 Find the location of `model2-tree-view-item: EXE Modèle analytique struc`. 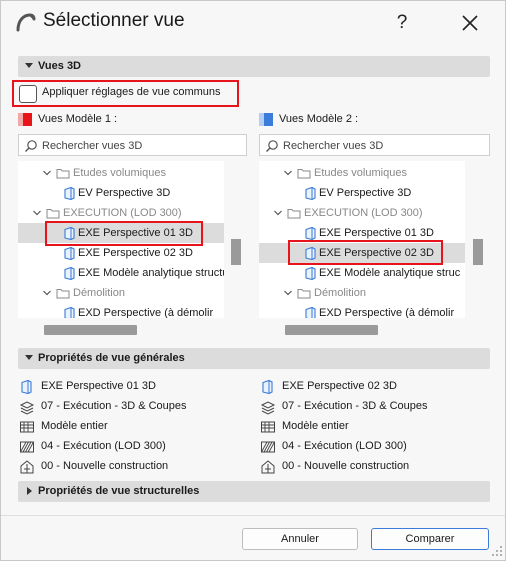

model2-tree-view-item: EXE Modèle analytique struc is located at coordinates (362, 273).